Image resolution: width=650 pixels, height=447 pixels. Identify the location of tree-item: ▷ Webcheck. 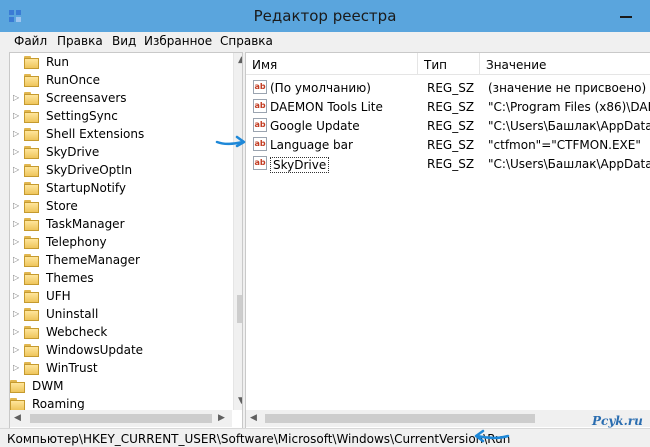
(117, 332).